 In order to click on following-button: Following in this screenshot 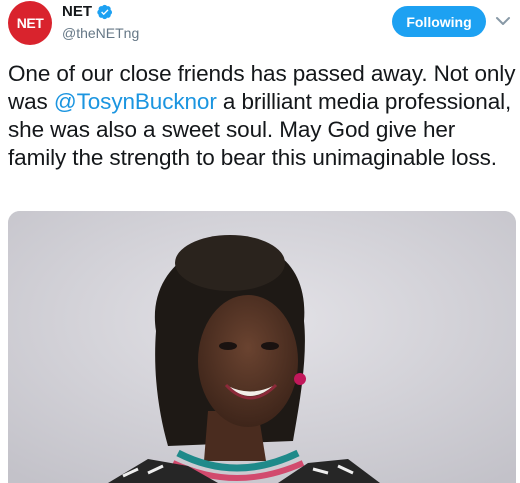, I will do `click(439, 21)`.